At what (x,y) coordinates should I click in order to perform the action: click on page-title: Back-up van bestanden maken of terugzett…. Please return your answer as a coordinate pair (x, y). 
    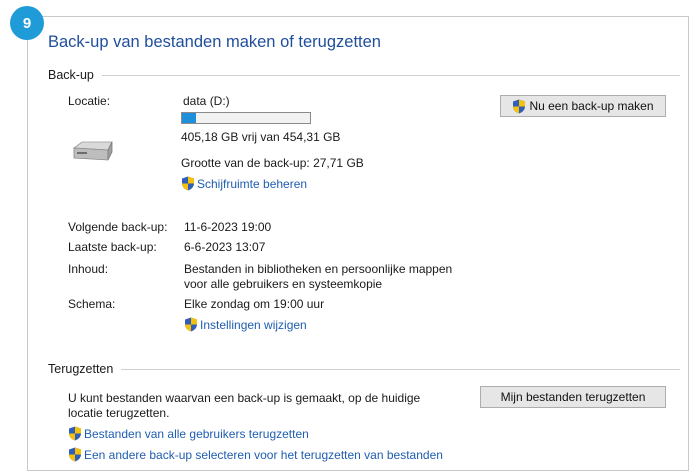
    Looking at the image, I should click on (214, 42).